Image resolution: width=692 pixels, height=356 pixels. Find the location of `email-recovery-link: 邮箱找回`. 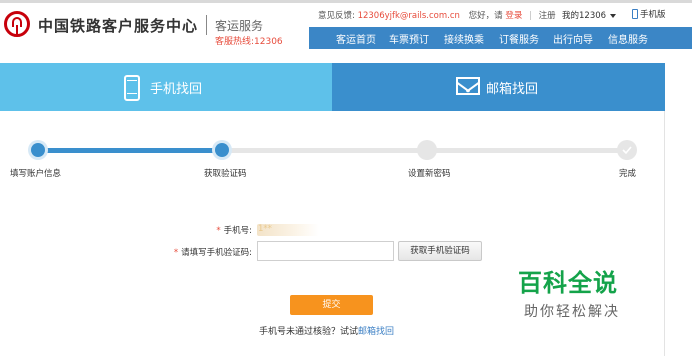

email-recovery-link: 邮箱找回 is located at coordinates (376, 332).